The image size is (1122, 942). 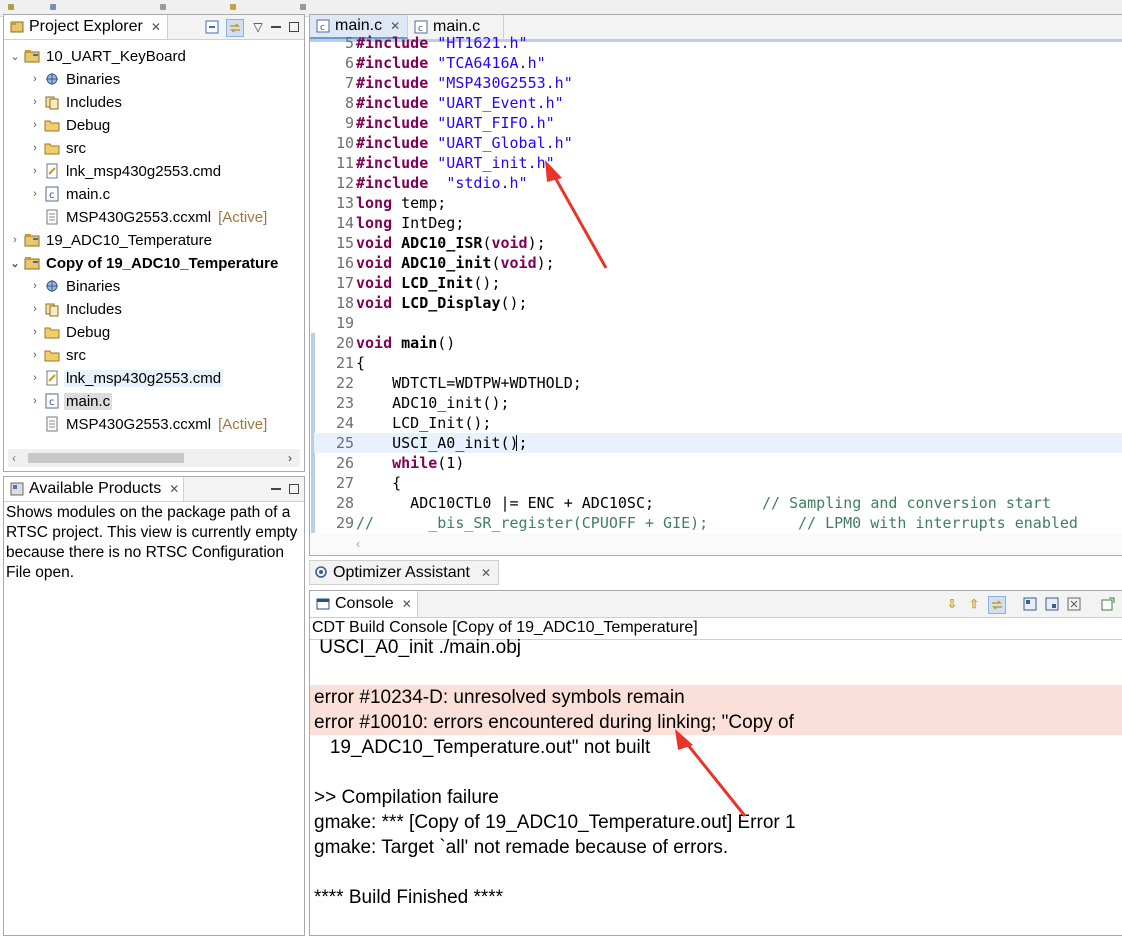 I want to click on tab-optimizer-assistant: Optimizer Assistant ✕, so click(x=404, y=572).